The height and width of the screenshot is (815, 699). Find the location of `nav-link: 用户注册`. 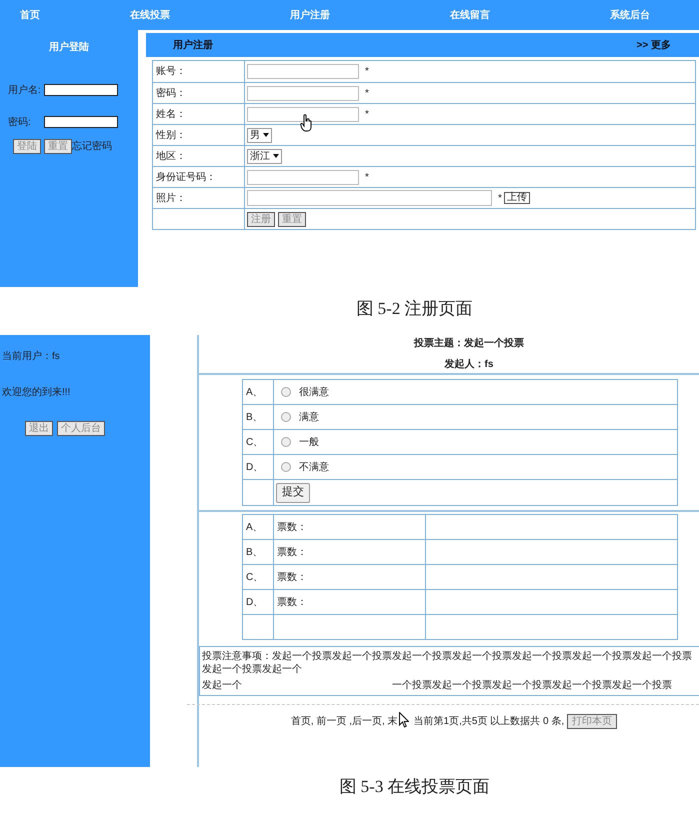

nav-link: 用户注册 is located at coordinates (310, 15).